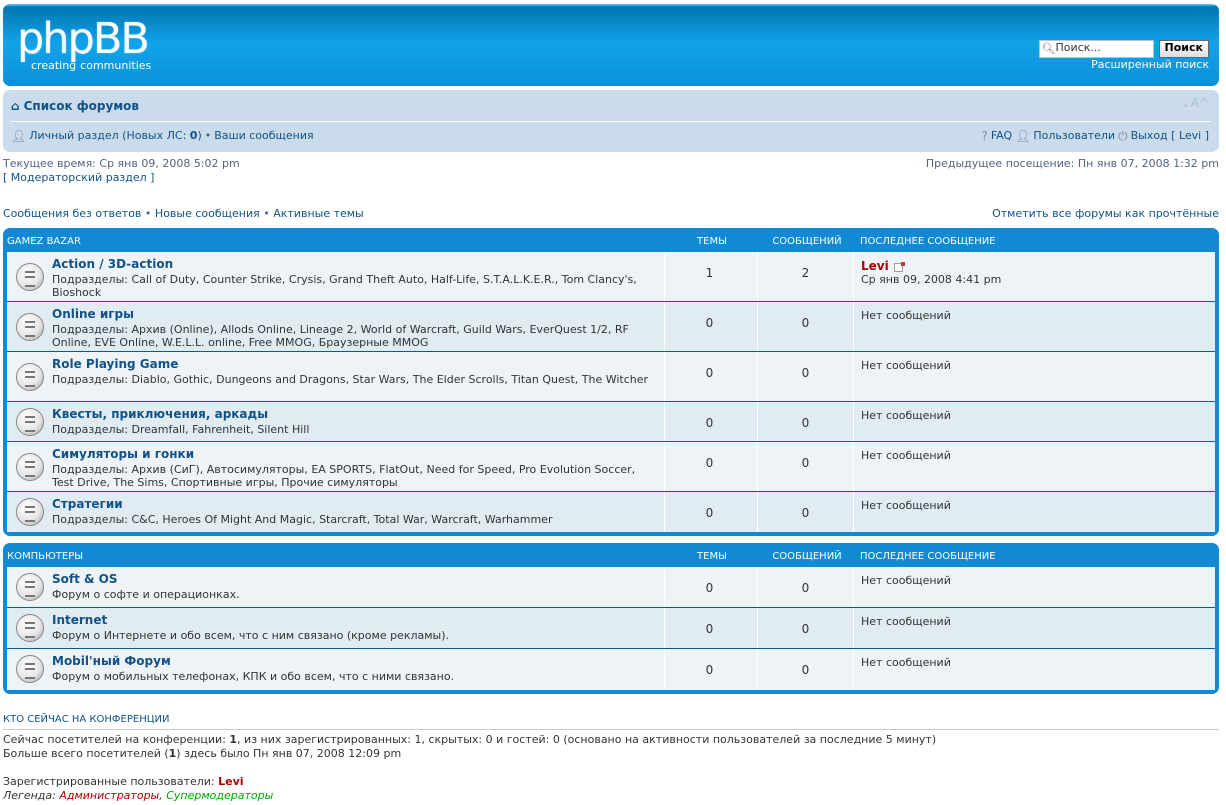  Describe the element at coordinates (85, 579) in the screenshot. I see `forum-title: Soft & OS` at that location.